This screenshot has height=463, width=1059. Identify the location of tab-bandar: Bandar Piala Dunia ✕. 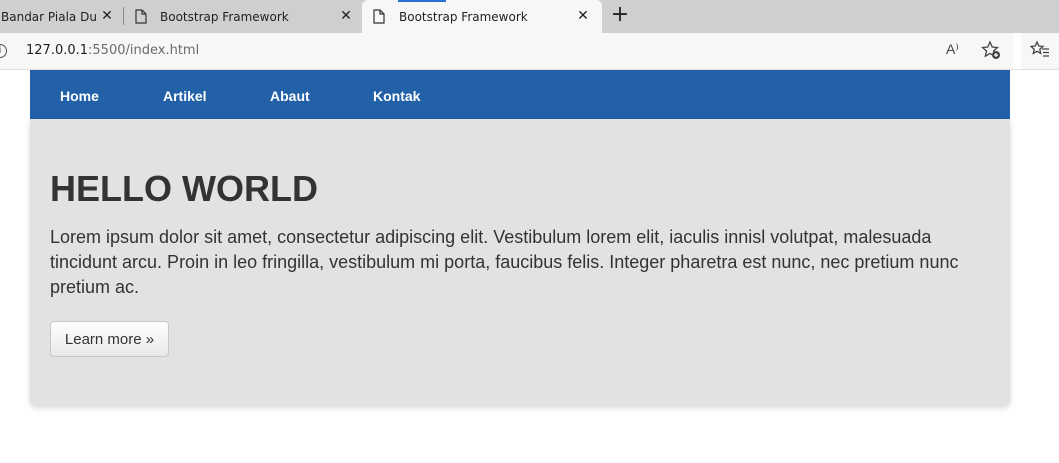
(61, 16).